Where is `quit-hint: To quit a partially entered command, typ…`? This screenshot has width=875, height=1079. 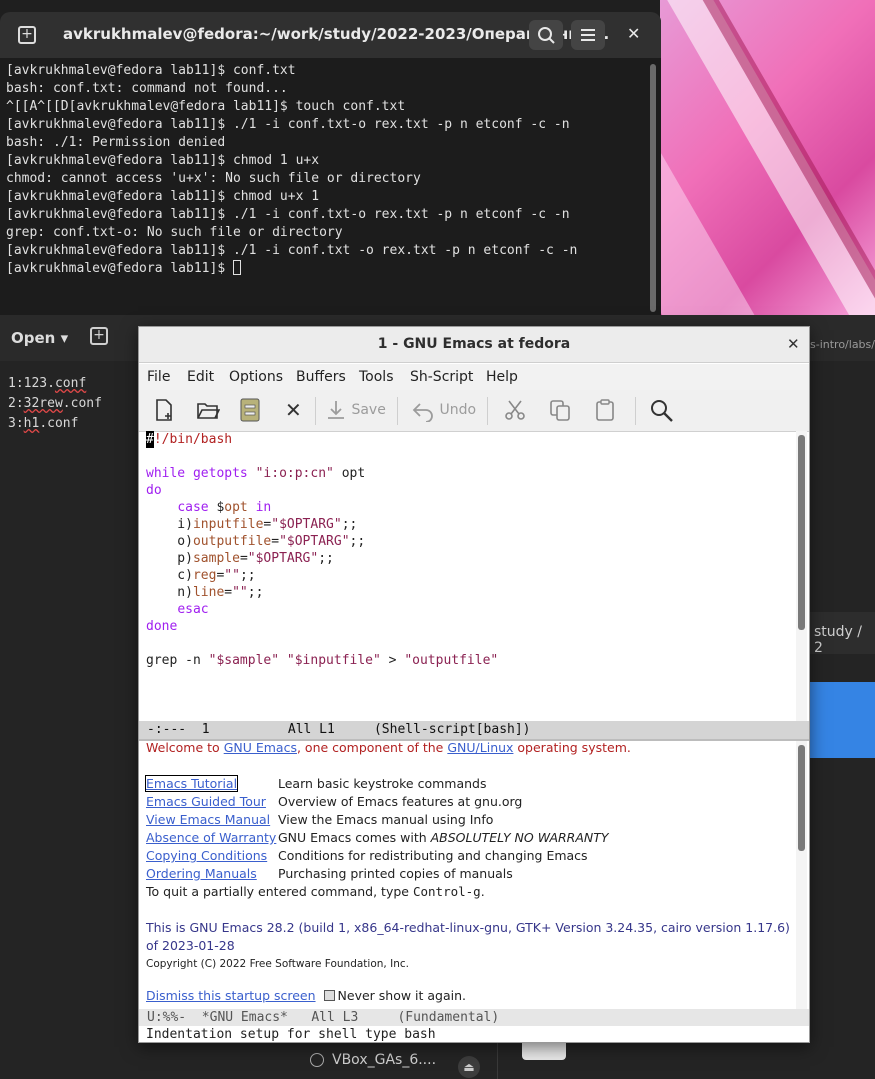
quit-hint: To quit a partially entered command, typ… is located at coordinates (315, 891).